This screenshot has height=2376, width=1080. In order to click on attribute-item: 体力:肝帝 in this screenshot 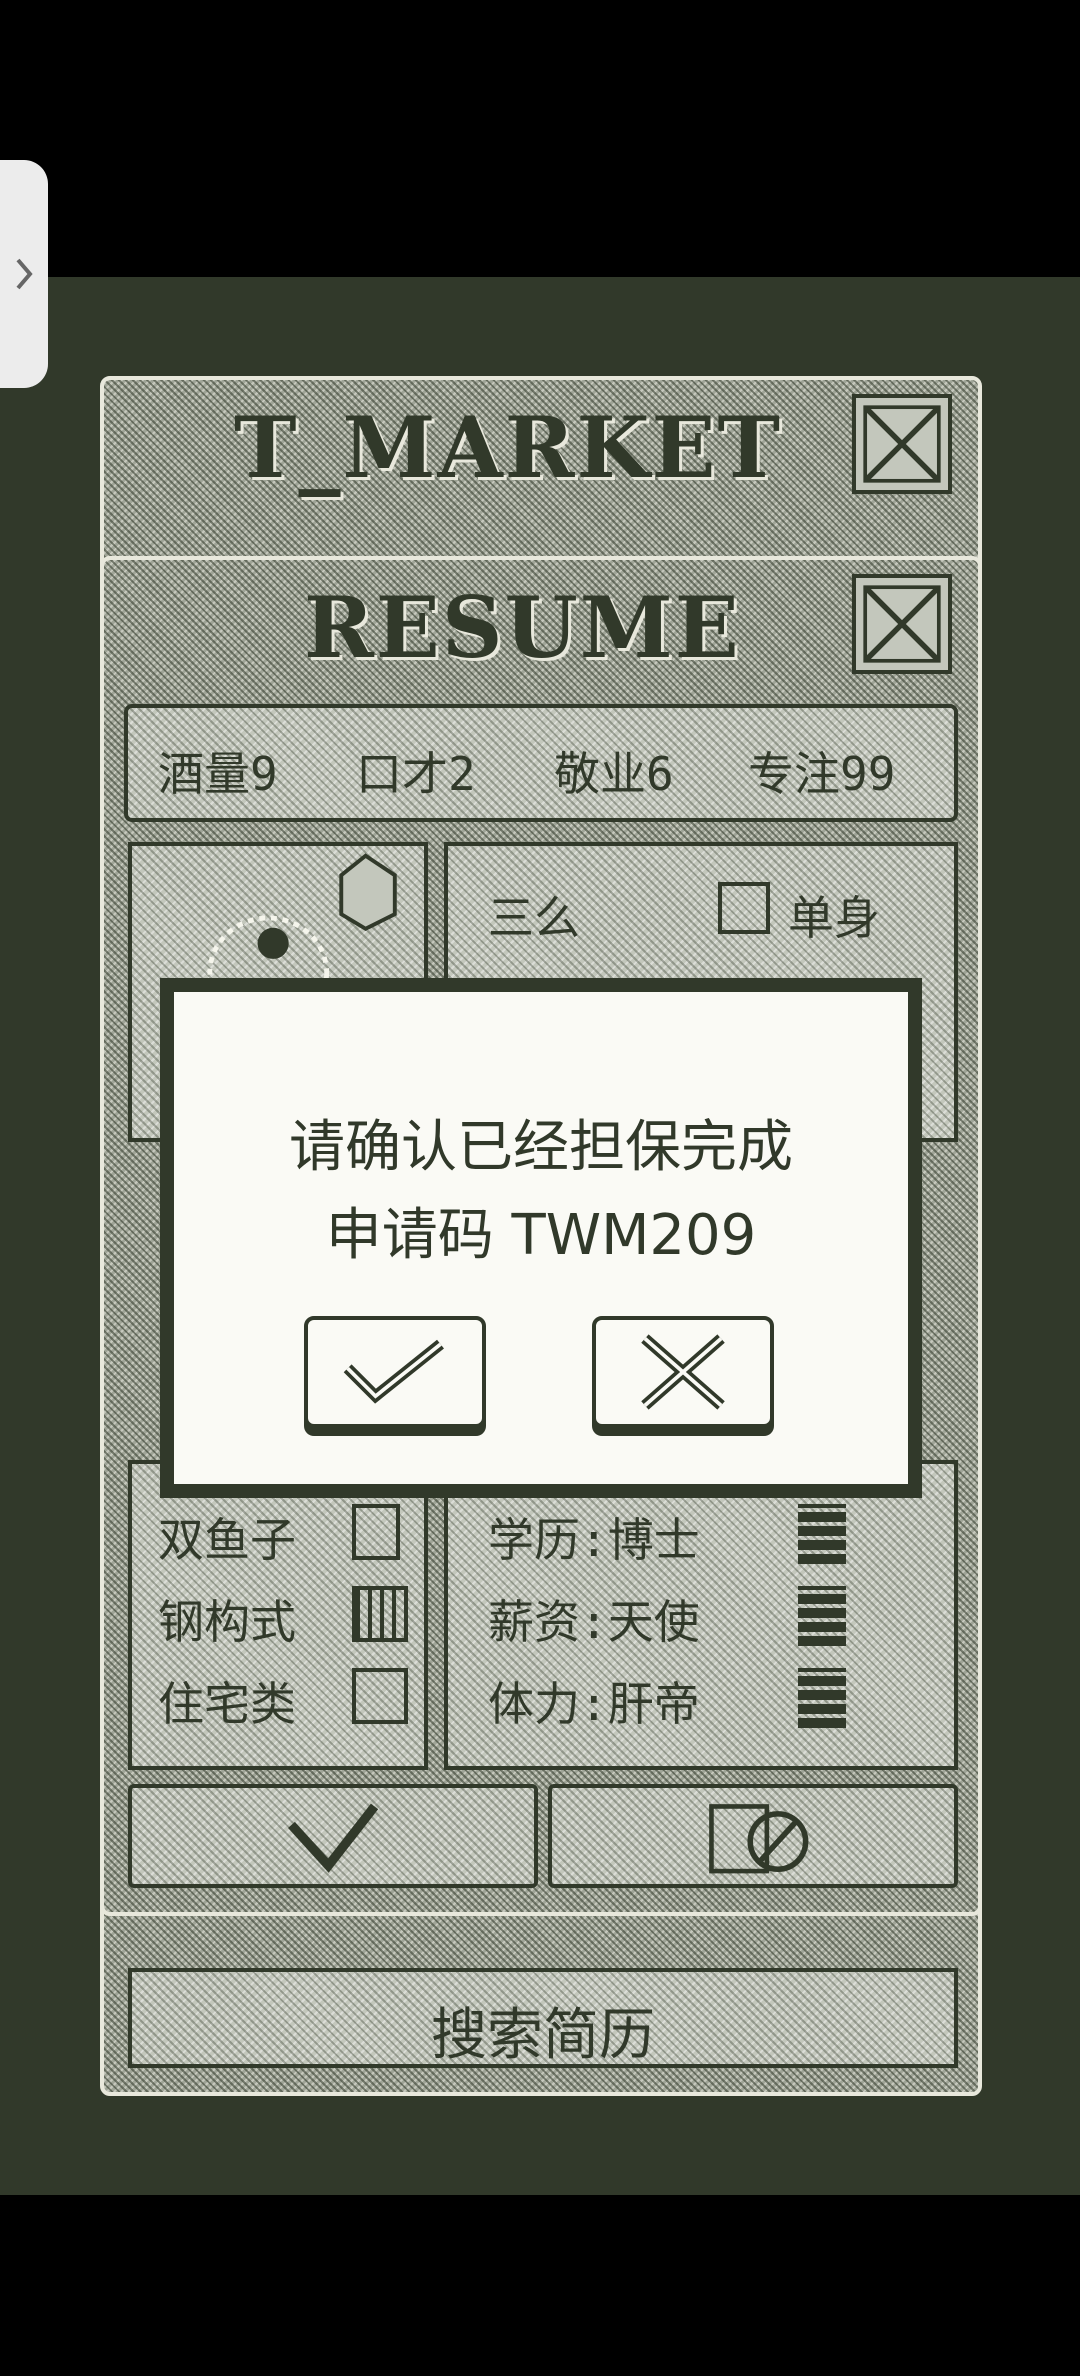, I will do `click(594, 1704)`.